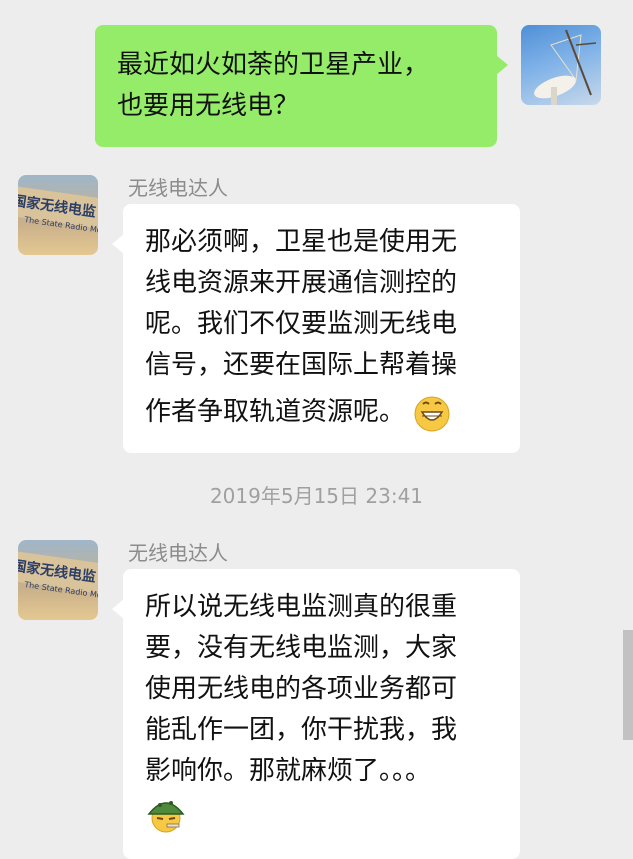  What do you see at coordinates (301, 242) in the screenshot?
I see `message-line: 那必须啊，卫星也是使用无` at bounding box center [301, 242].